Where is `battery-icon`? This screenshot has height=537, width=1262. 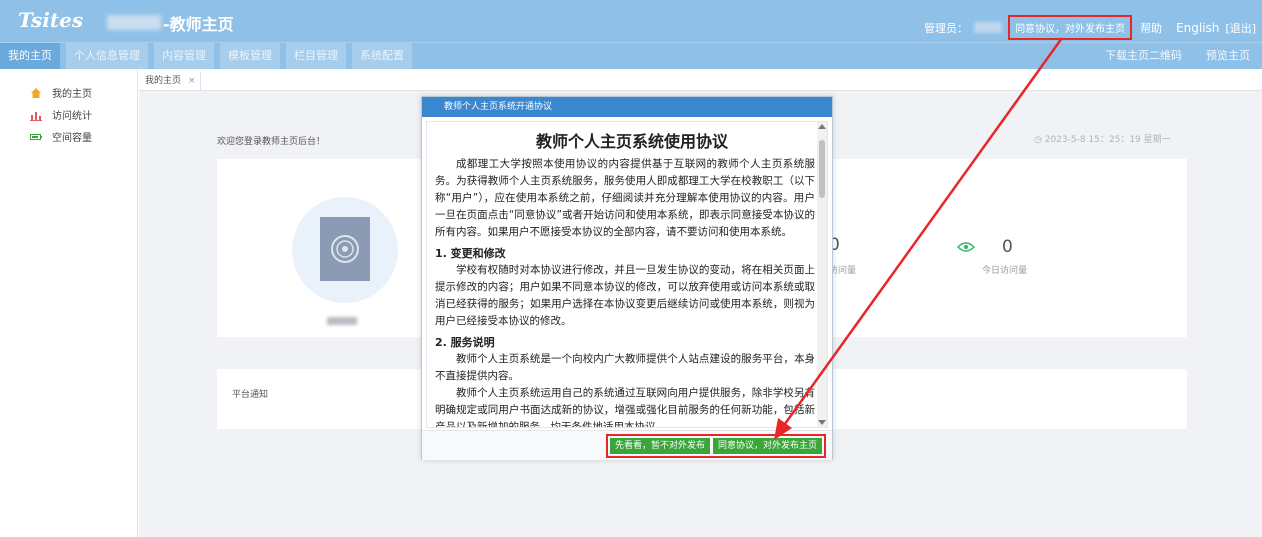
battery-icon is located at coordinates (36, 137).